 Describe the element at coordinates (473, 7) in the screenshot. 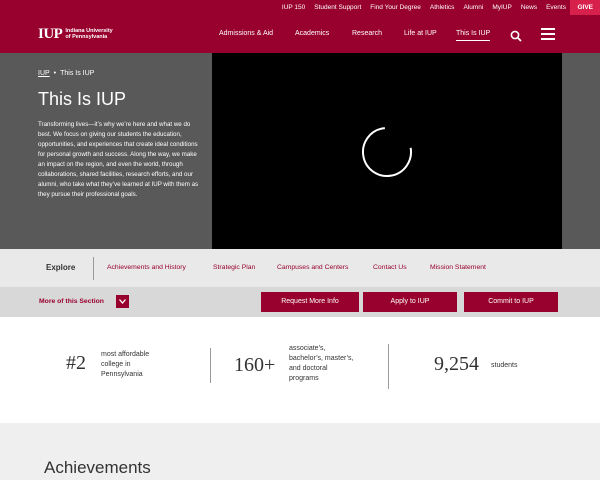

I see `utility-link-alumni: Alumni` at that location.